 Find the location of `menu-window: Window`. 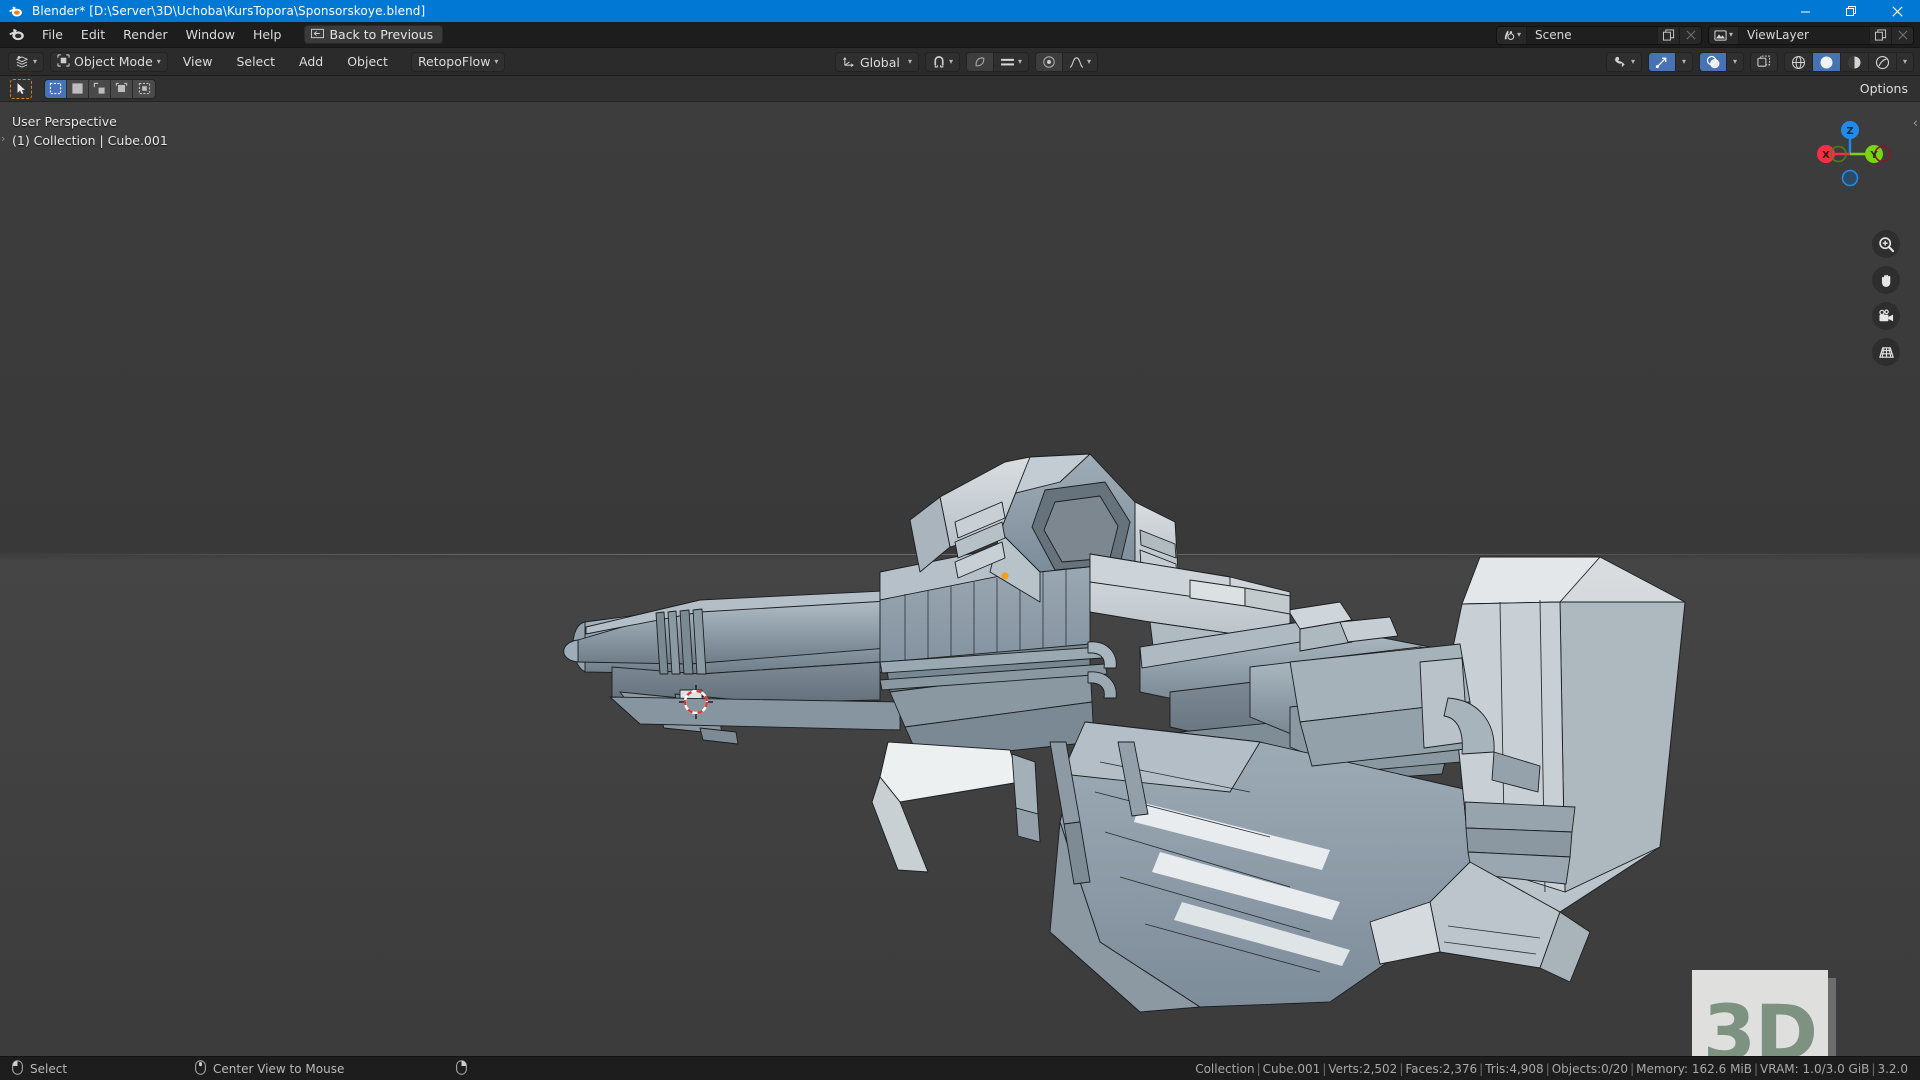

menu-window: Window is located at coordinates (210, 34).